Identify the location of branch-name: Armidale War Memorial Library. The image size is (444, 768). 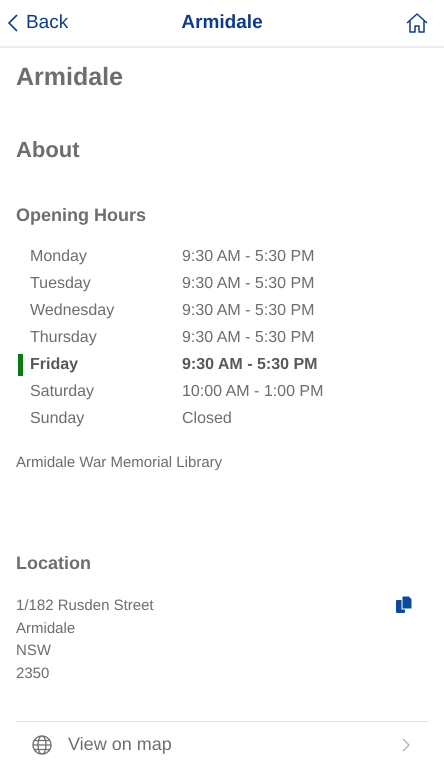
(120, 462).